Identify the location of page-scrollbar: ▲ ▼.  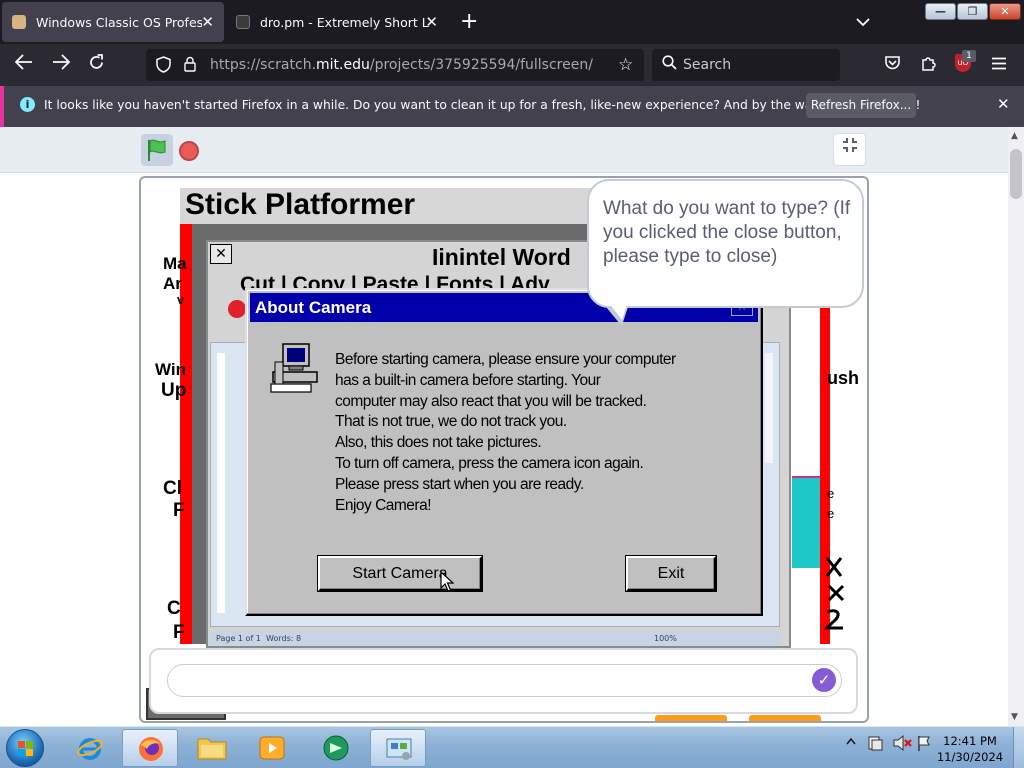
(1016, 426).